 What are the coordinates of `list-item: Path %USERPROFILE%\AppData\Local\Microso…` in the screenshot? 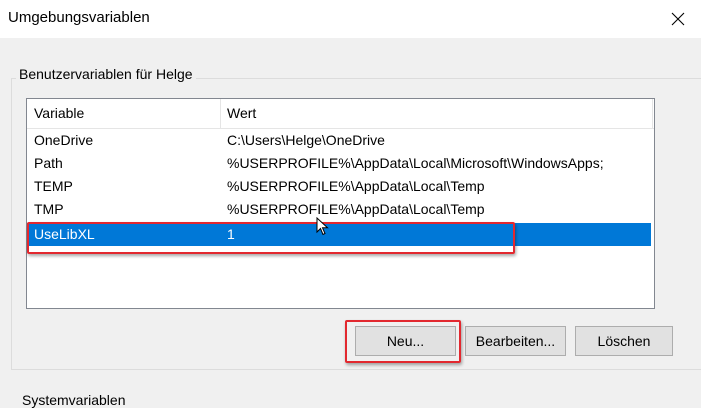 It's located at (339, 163).